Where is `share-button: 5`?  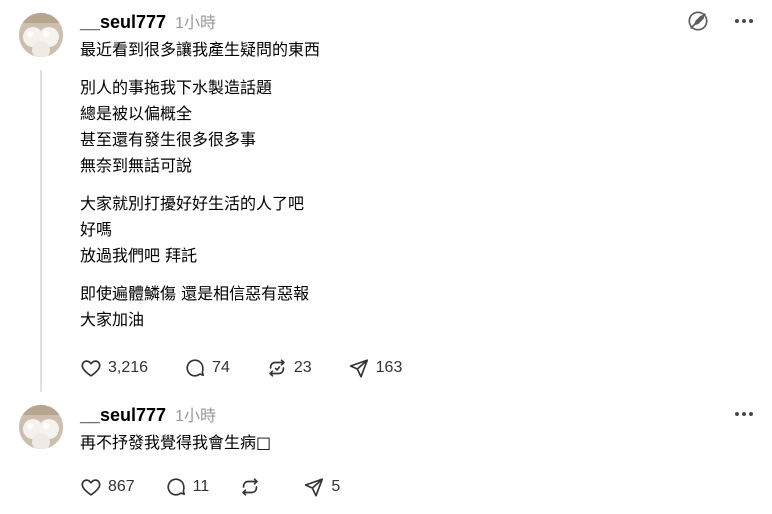 share-button: 5 is located at coordinates (321, 487).